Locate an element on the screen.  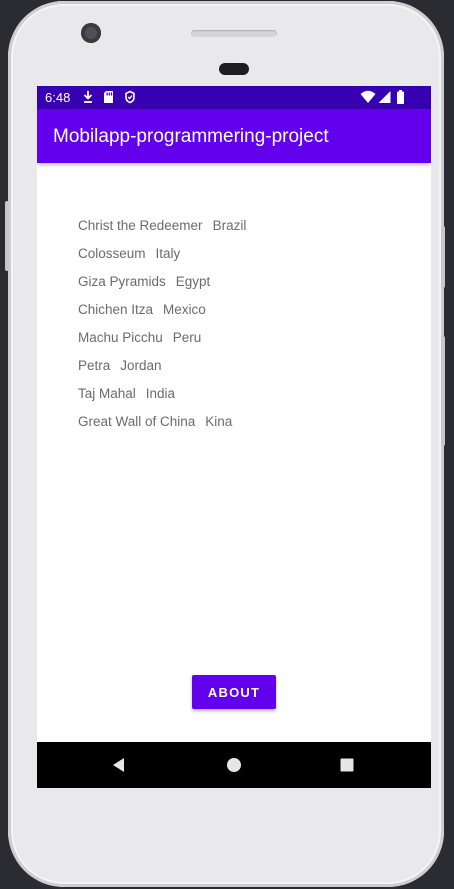
wonder-country: Mexico is located at coordinates (184, 309).